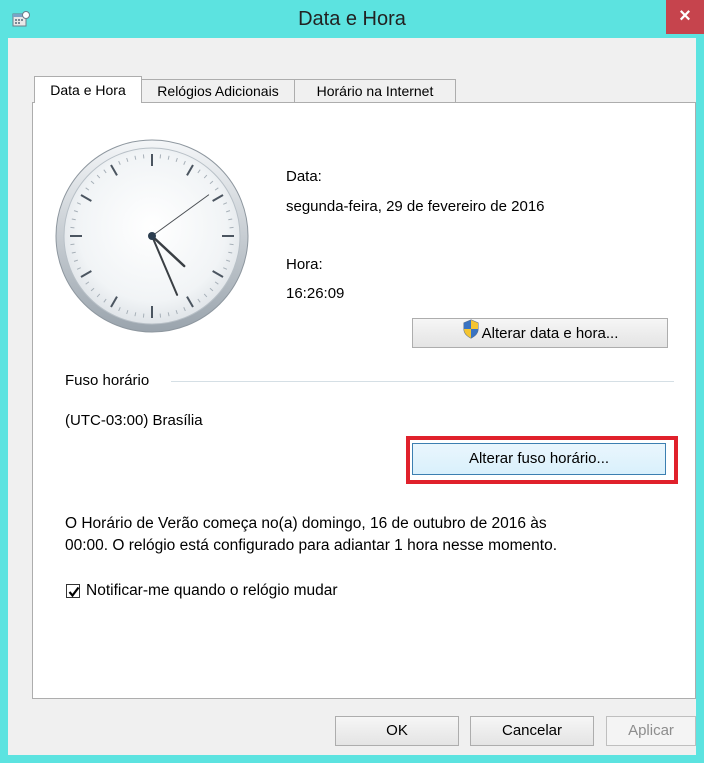 The width and height of the screenshot is (704, 763). What do you see at coordinates (315, 293) in the screenshot?
I see `time-value: 16:26:09` at bounding box center [315, 293].